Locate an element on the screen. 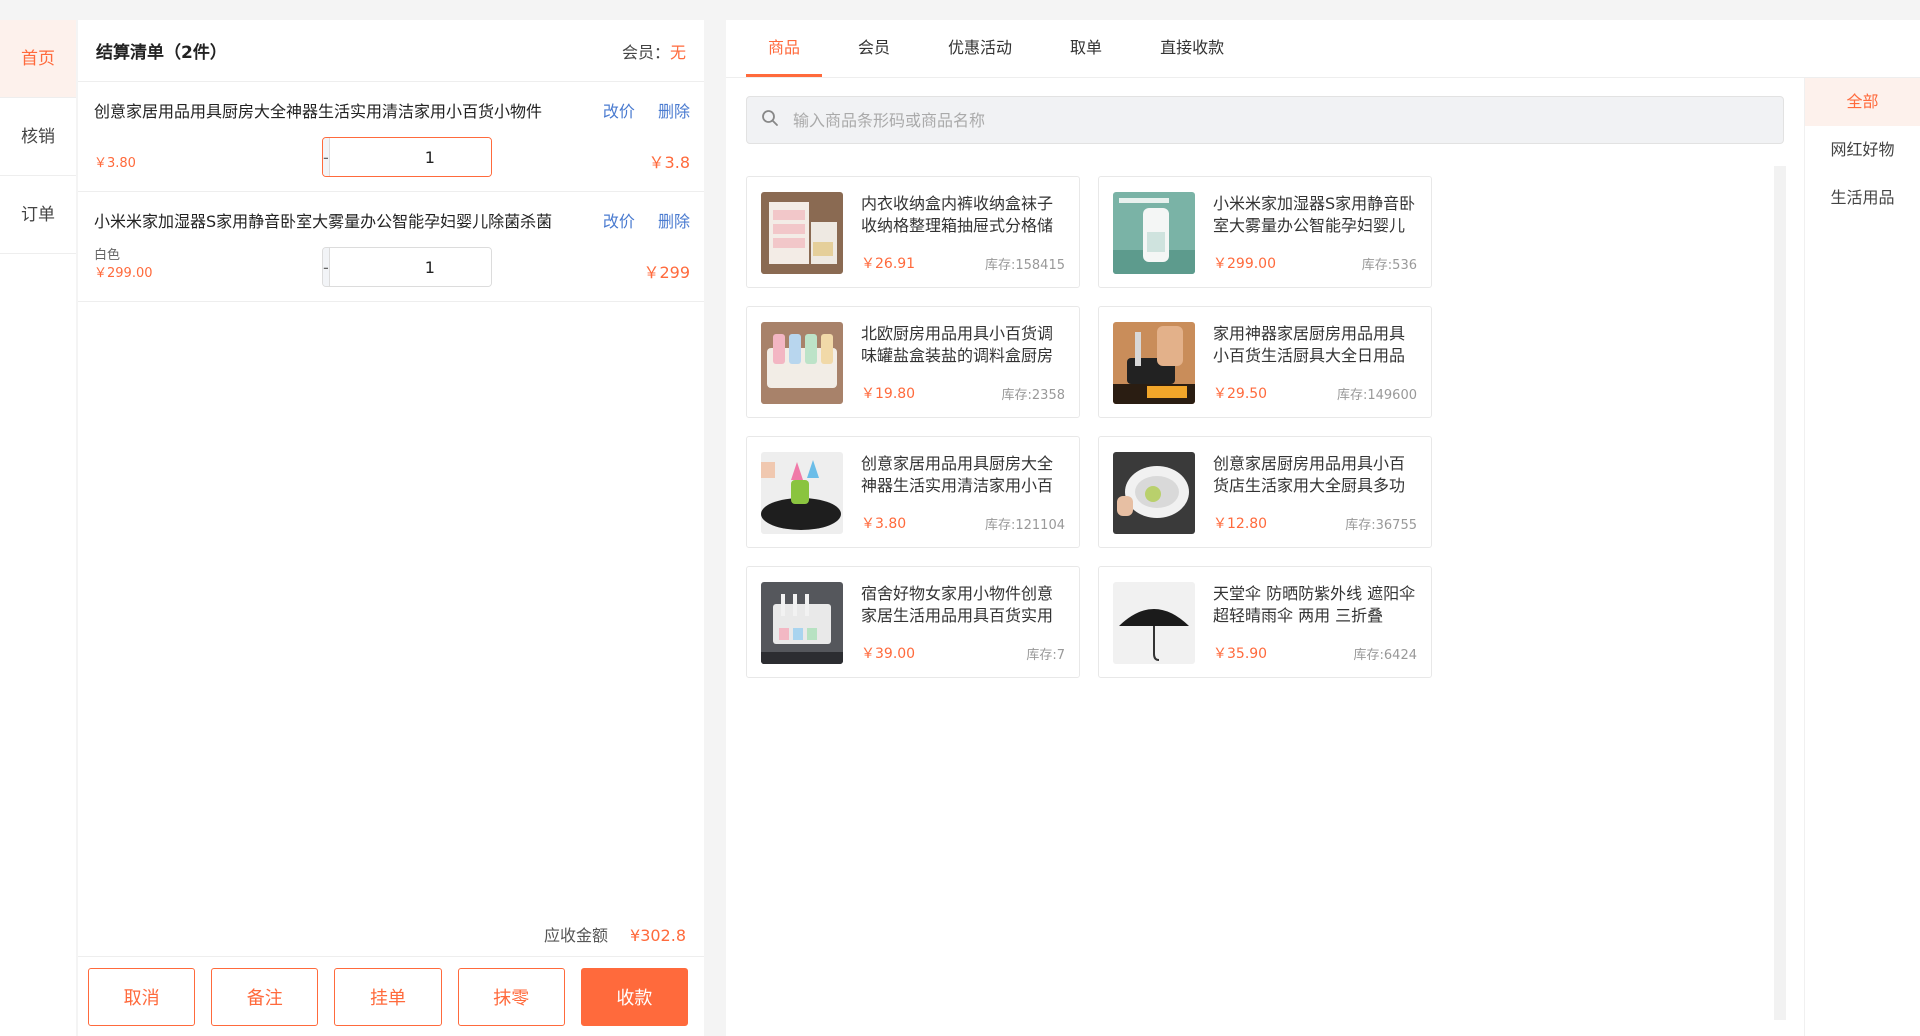  product-stock: 库存:536 is located at coordinates (1389, 265).